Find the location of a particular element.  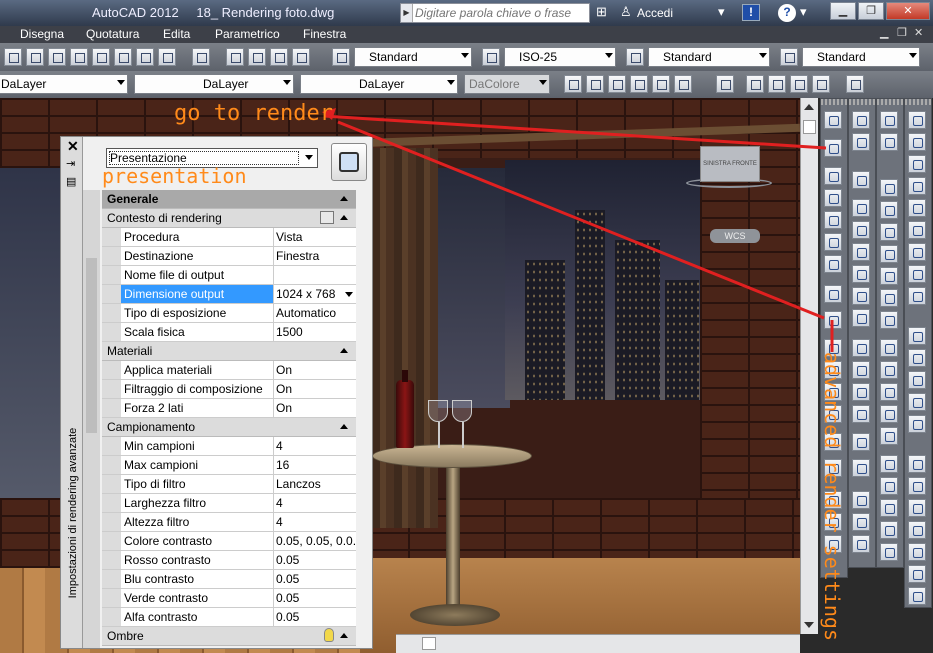

property-value: On is located at coordinates (315, 370).